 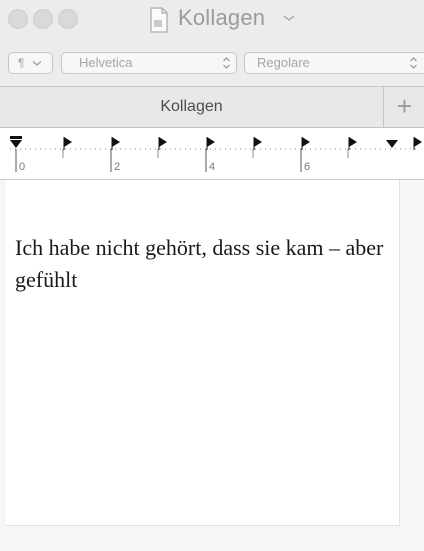 I want to click on paragraph-style-value: ¶, so click(x=21, y=63).